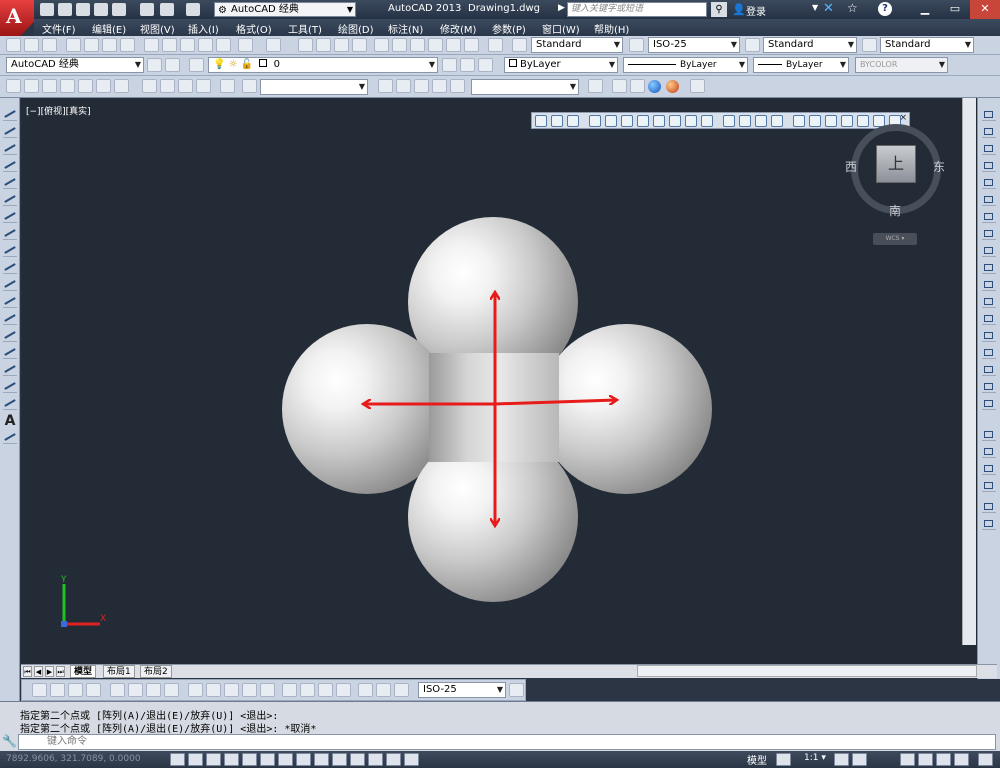 This screenshot has width=1000, height=768. What do you see at coordinates (267, 759) in the screenshot?
I see `object-snap-icon` at bounding box center [267, 759].